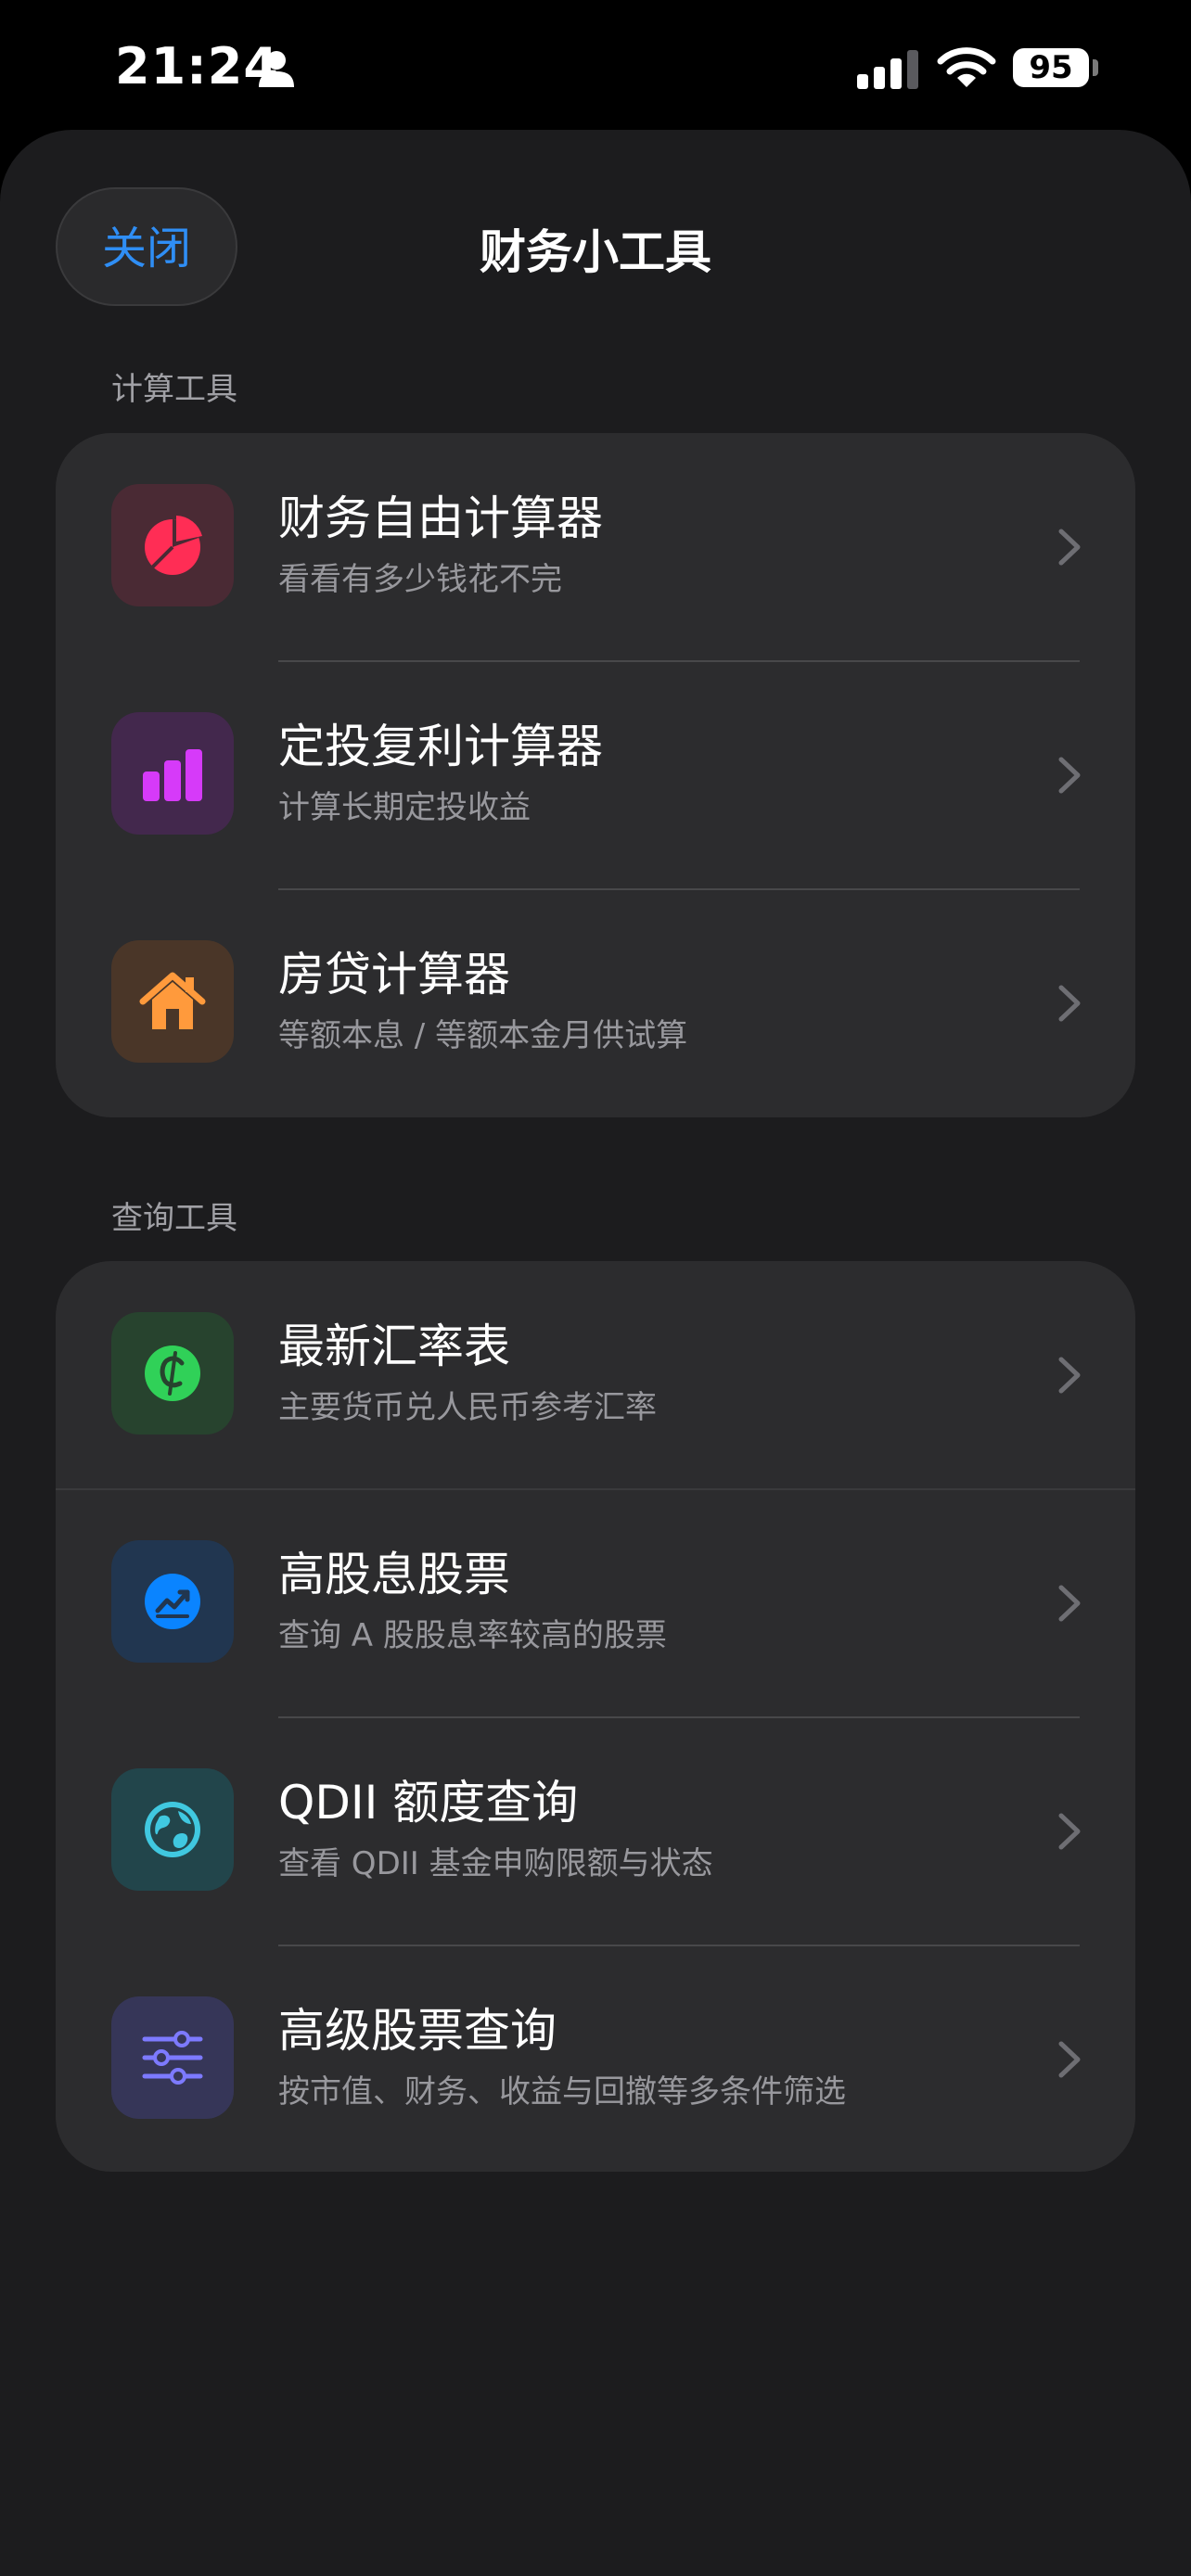 This screenshot has height=2576, width=1191. What do you see at coordinates (174, 1218) in the screenshot?
I see `section-label-query: 查询工具` at bounding box center [174, 1218].